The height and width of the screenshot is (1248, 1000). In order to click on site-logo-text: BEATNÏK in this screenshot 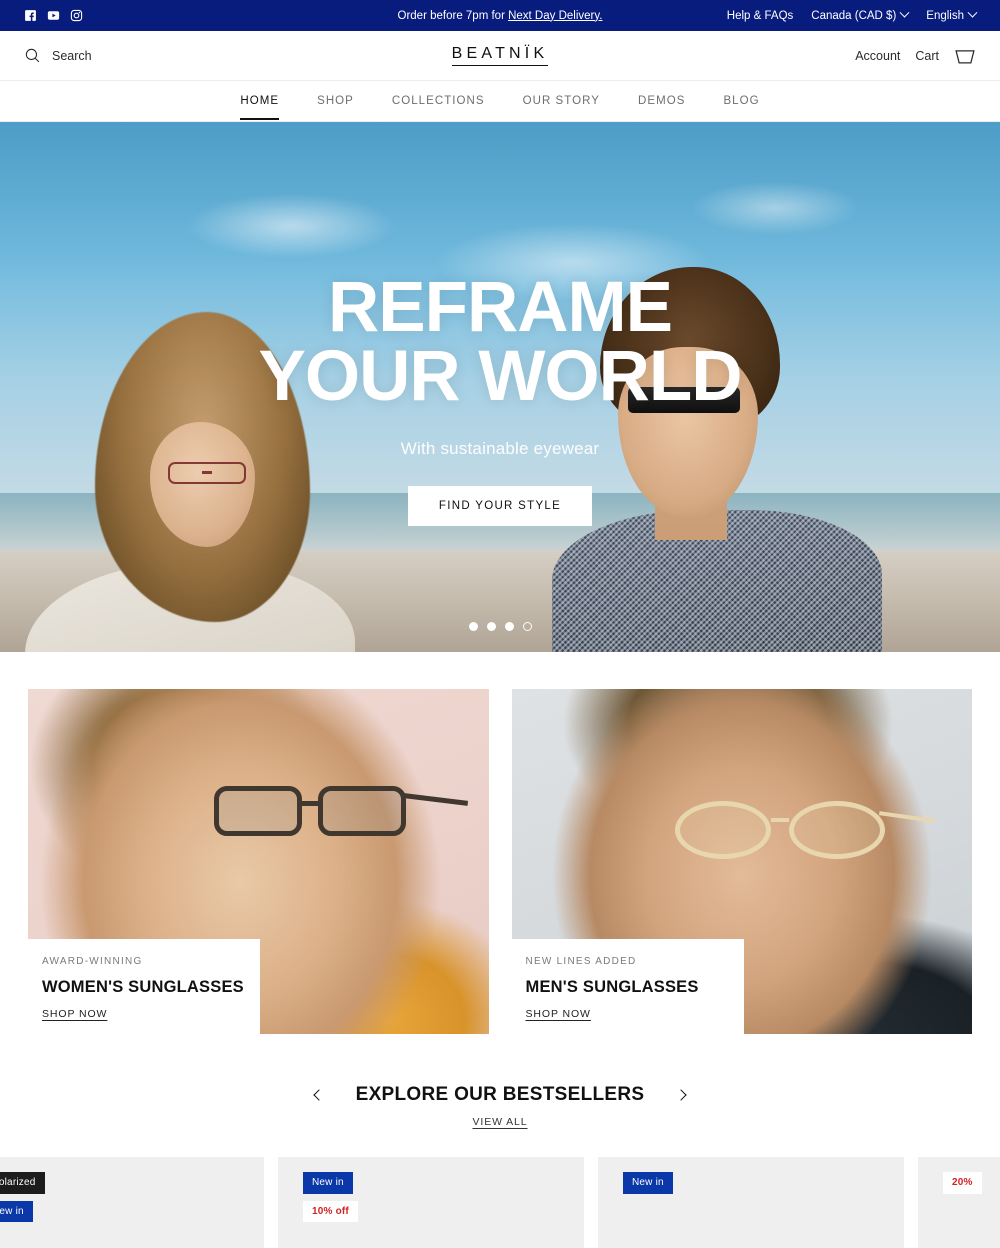, I will do `click(500, 56)`.